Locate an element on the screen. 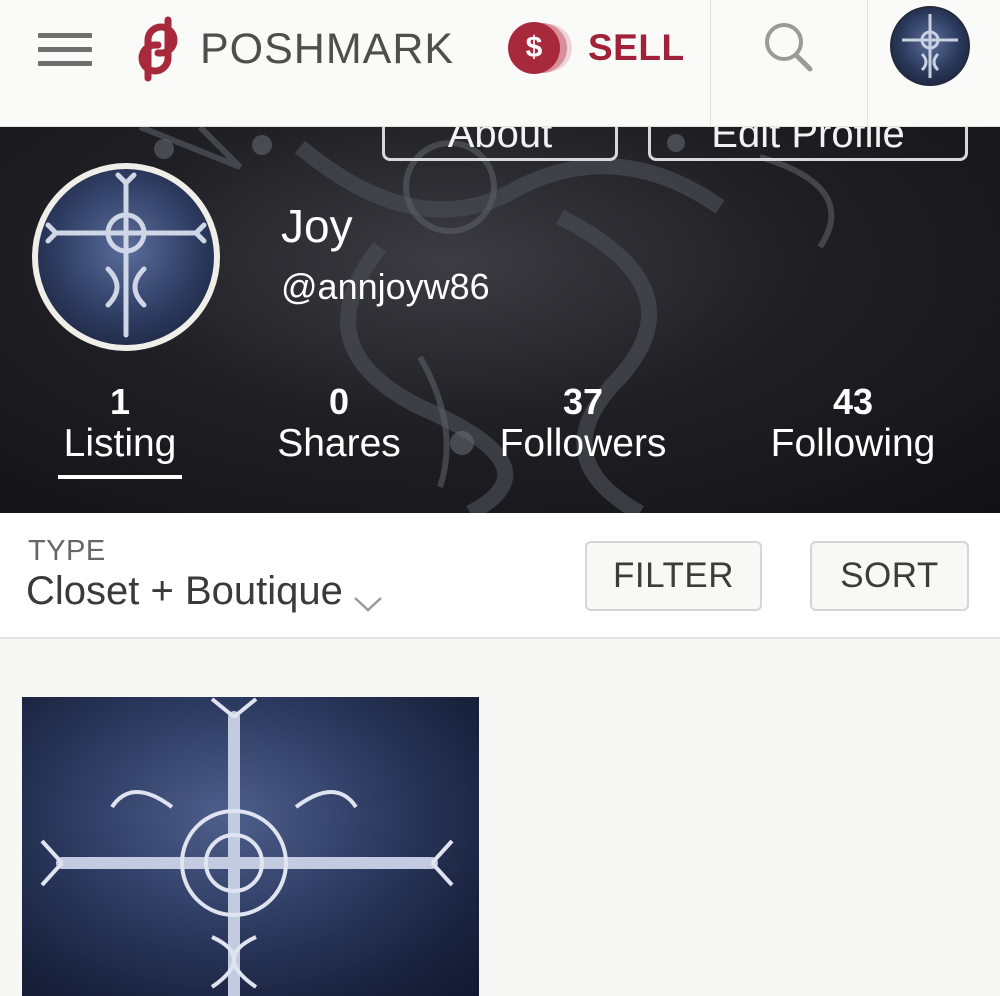 Image resolution: width=1000 pixels, height=996 pixels. listing-card is located at coordinates (250, 846).